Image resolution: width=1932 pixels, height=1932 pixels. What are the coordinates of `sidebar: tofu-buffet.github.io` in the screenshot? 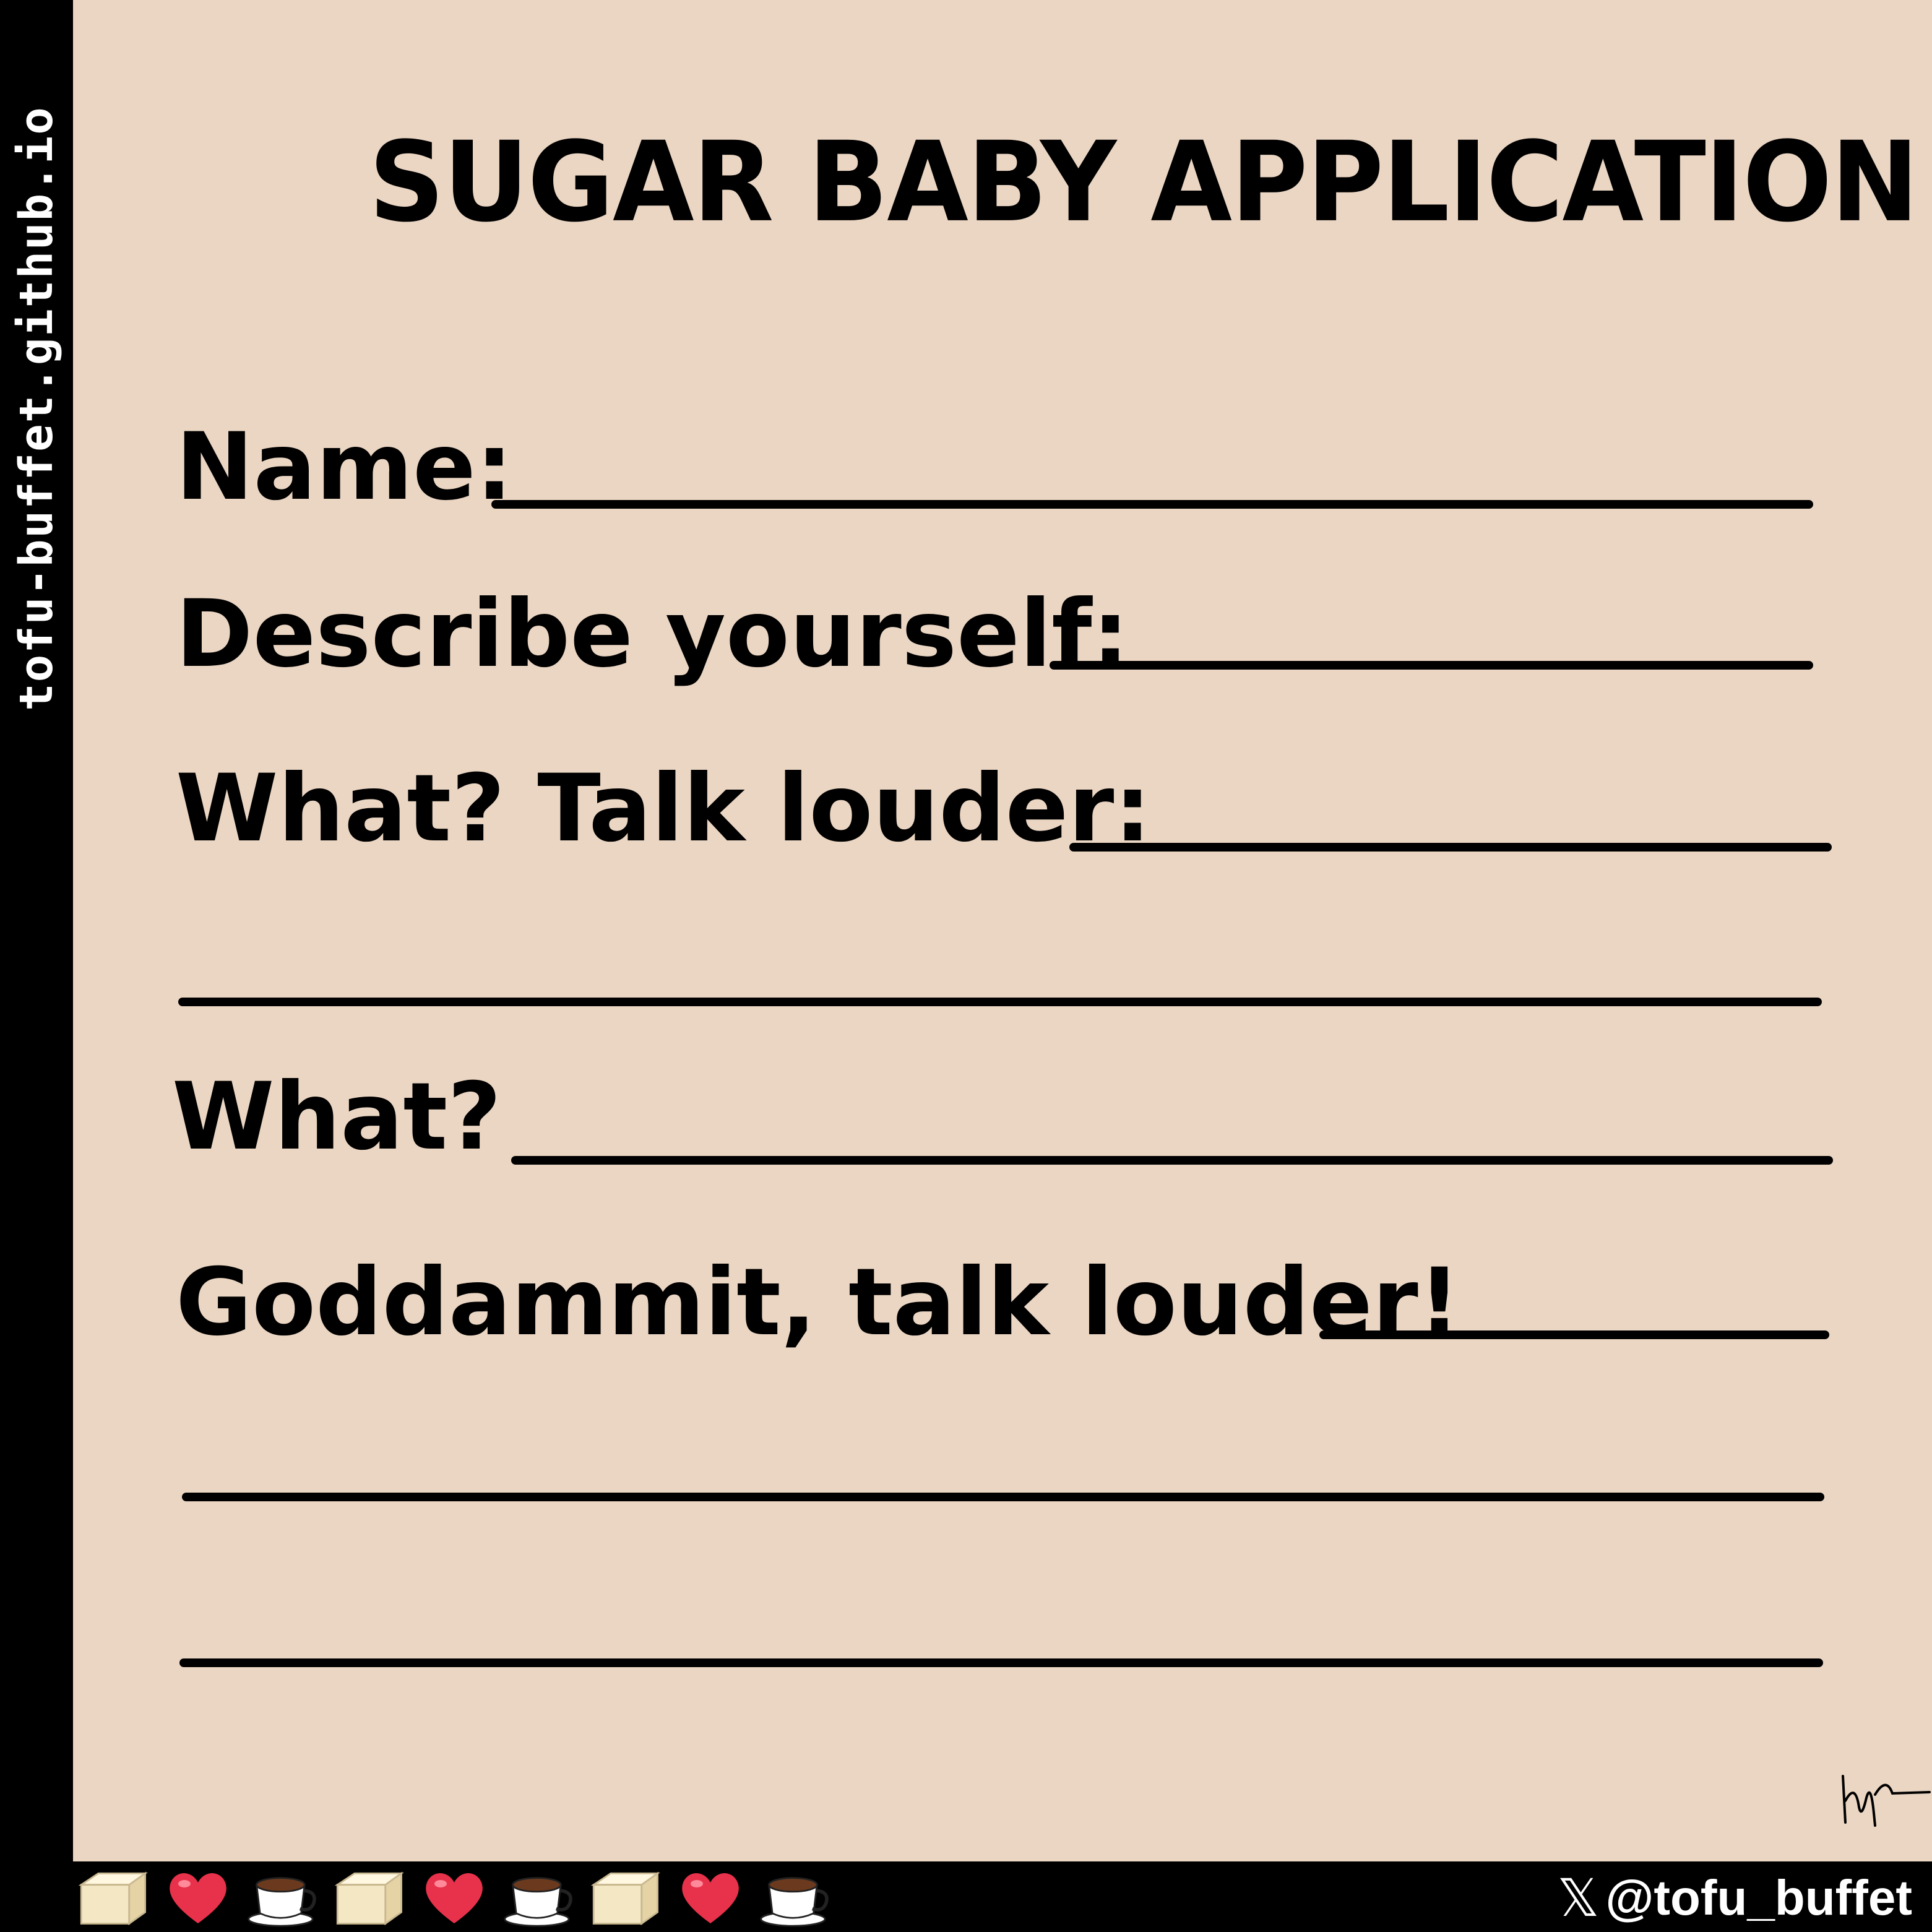 It's located at (36, 966).